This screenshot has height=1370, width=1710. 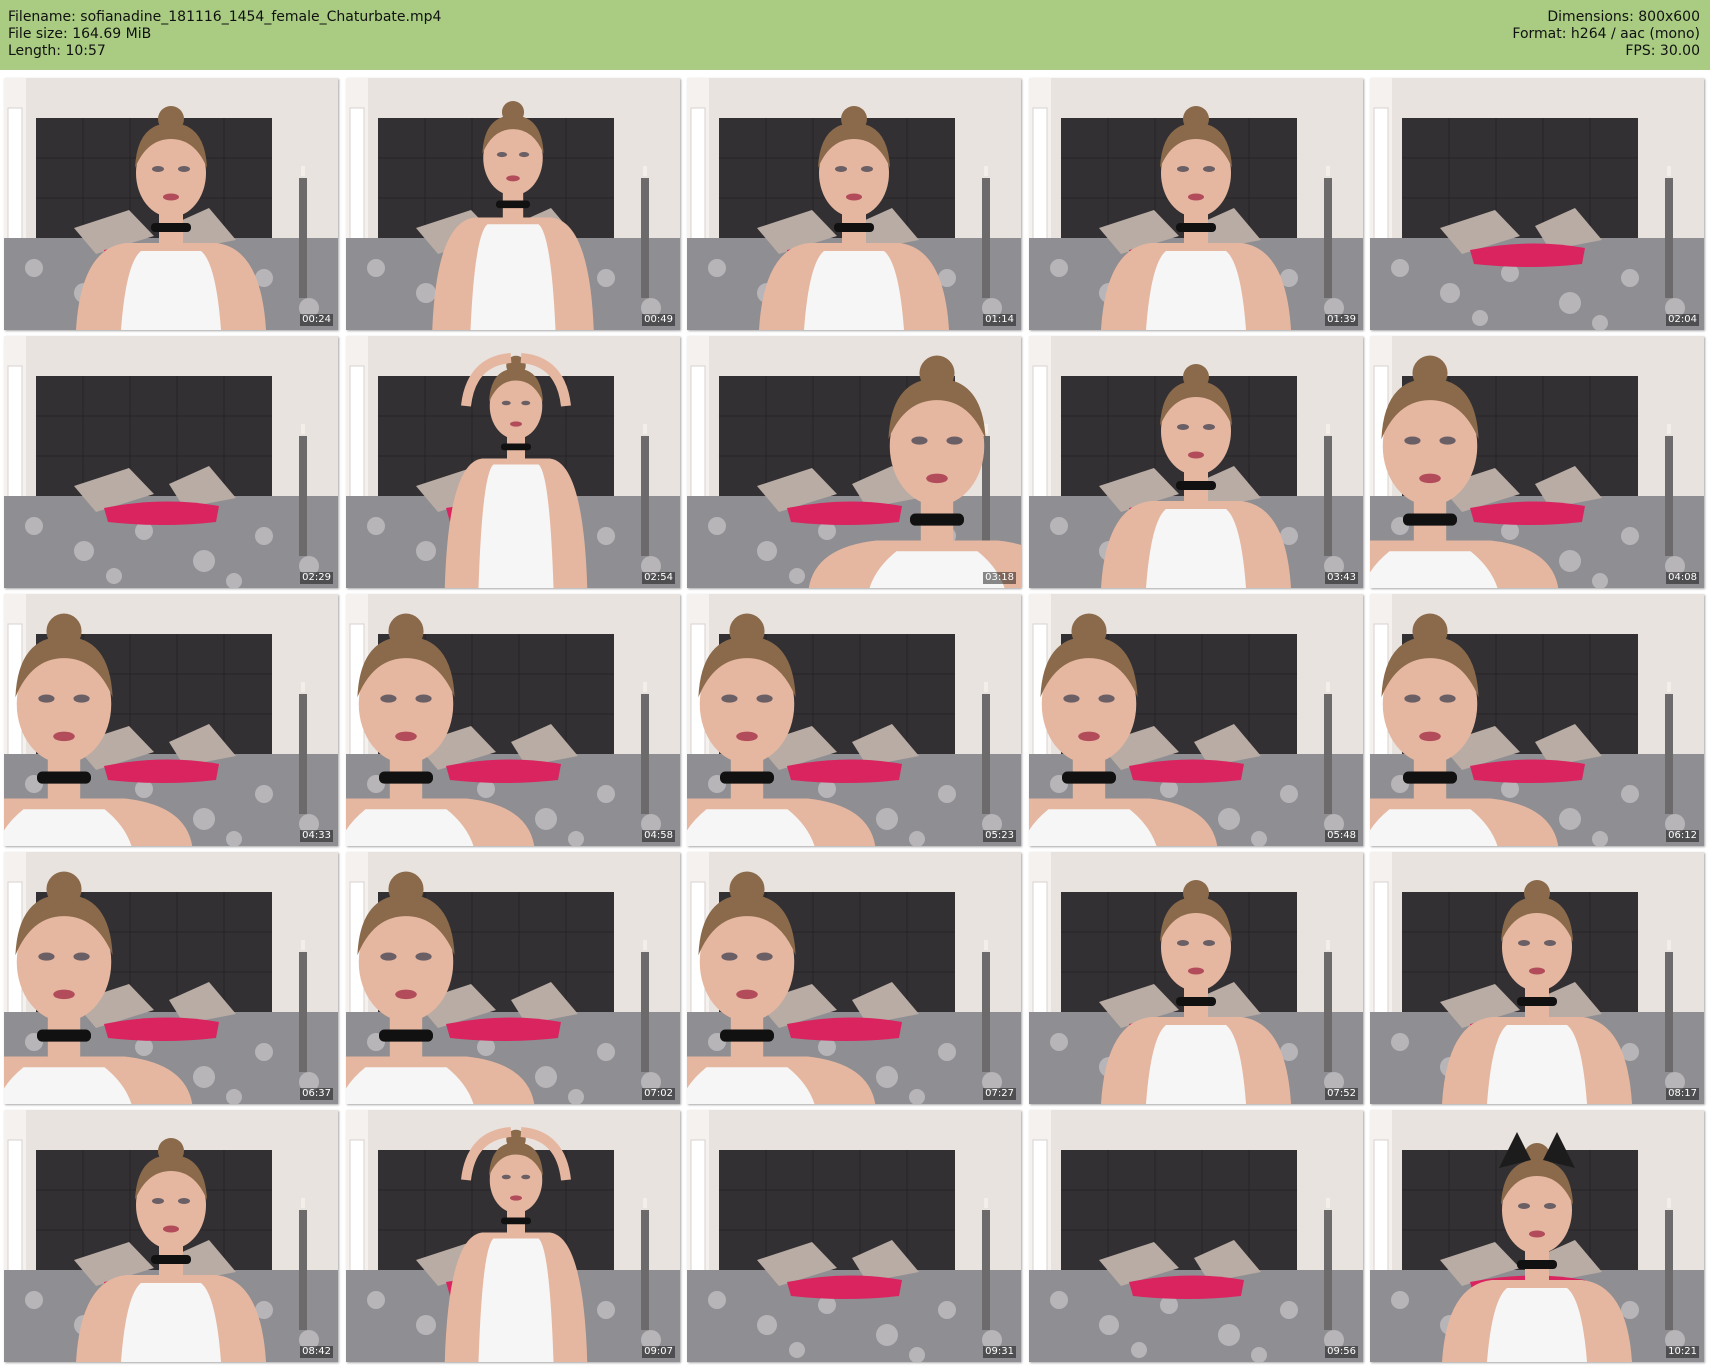 I want to click on video-frame-thumbnail: 09:31, so click(x=854, y=1236).